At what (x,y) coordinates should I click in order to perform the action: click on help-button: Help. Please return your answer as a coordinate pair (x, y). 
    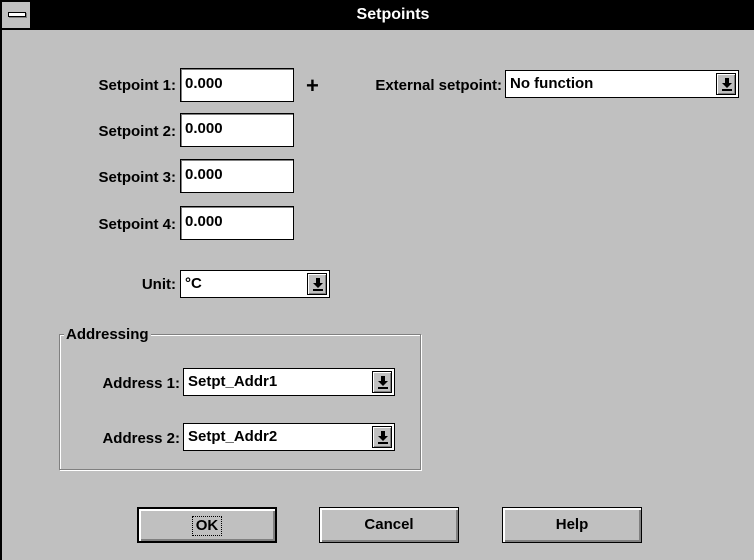
    Looking at the image, I should click on (572, 525).